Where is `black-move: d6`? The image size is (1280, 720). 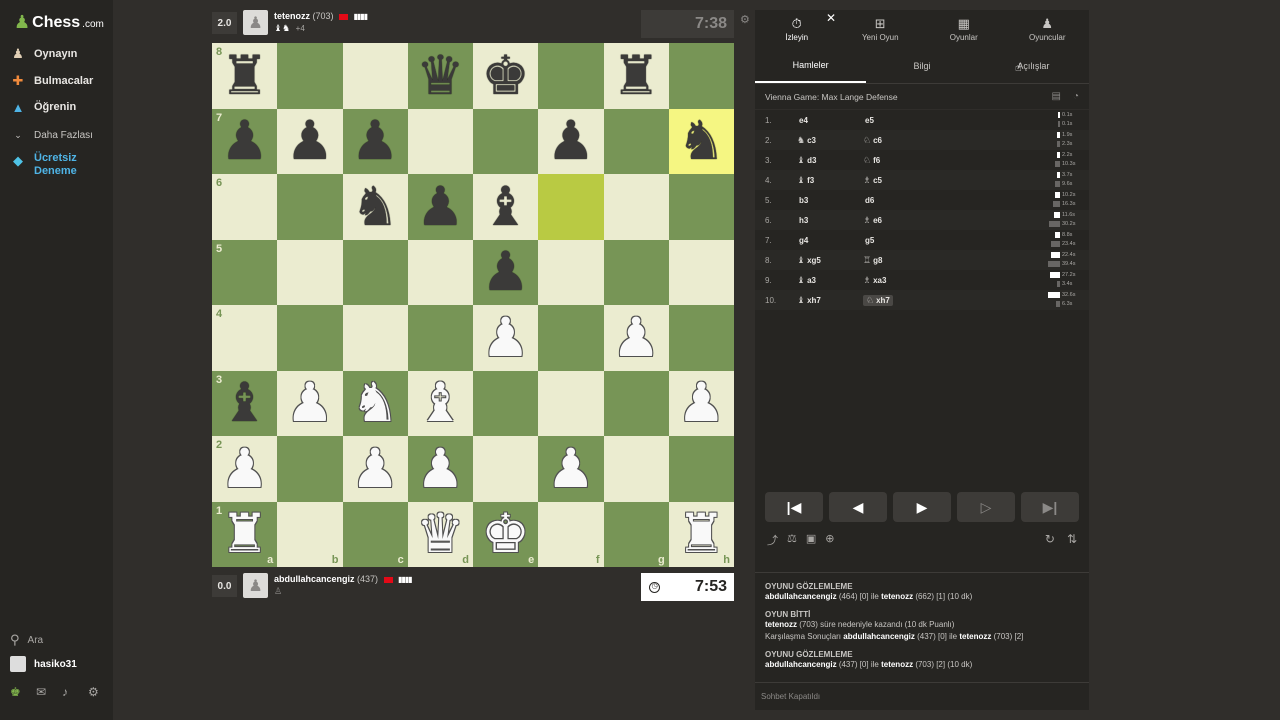
black-move: d6 is located at coordinates (898, 200).